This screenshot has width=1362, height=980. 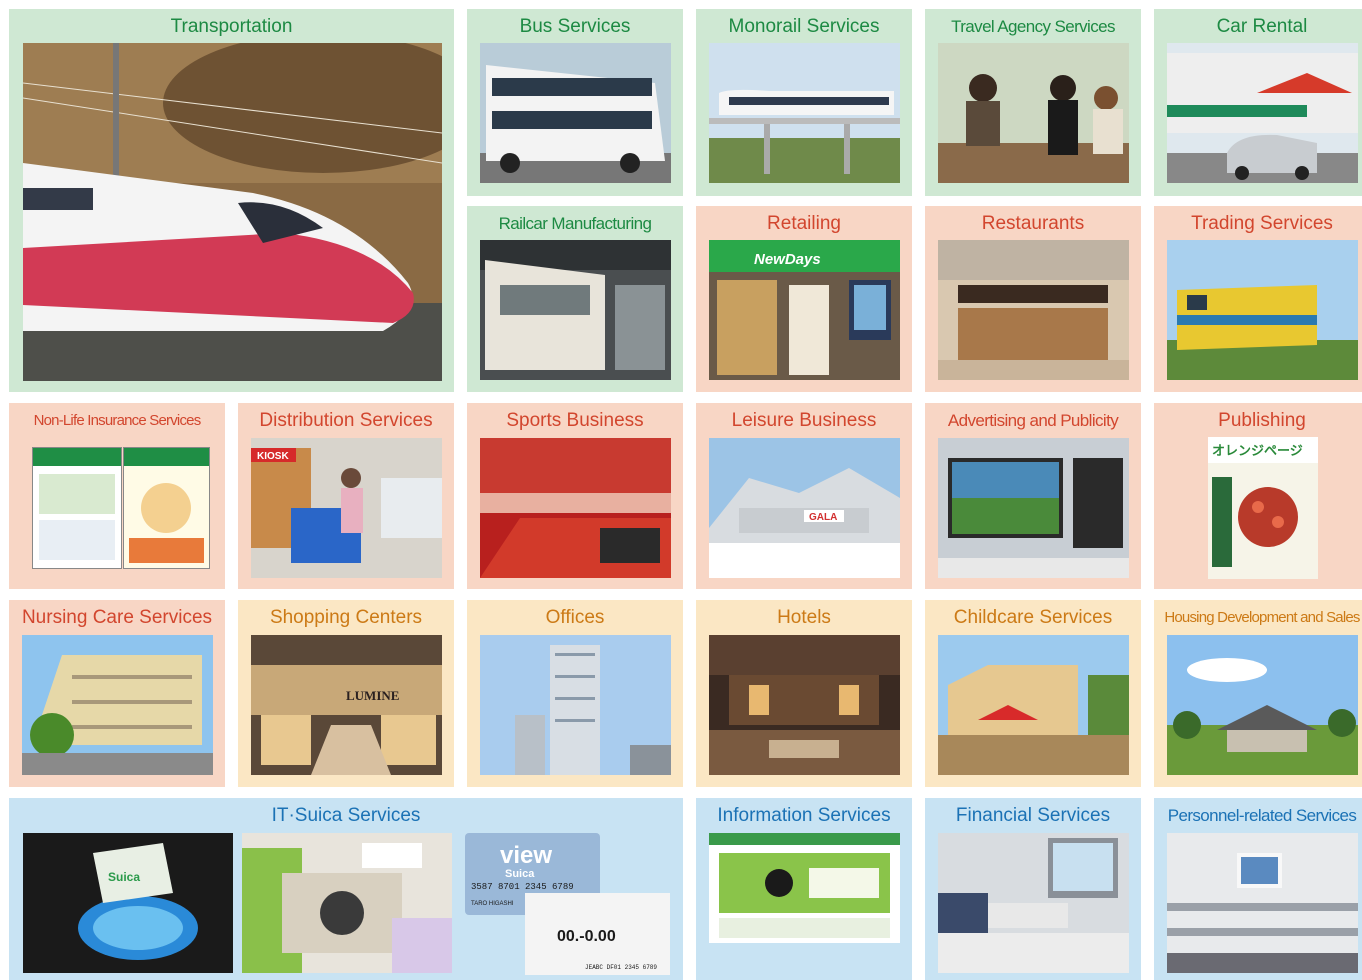 What do you see at coordinates (346, 617) in the screenshot?
I see `tile-title: Shopping Centers` at bounding box center [346, 617].